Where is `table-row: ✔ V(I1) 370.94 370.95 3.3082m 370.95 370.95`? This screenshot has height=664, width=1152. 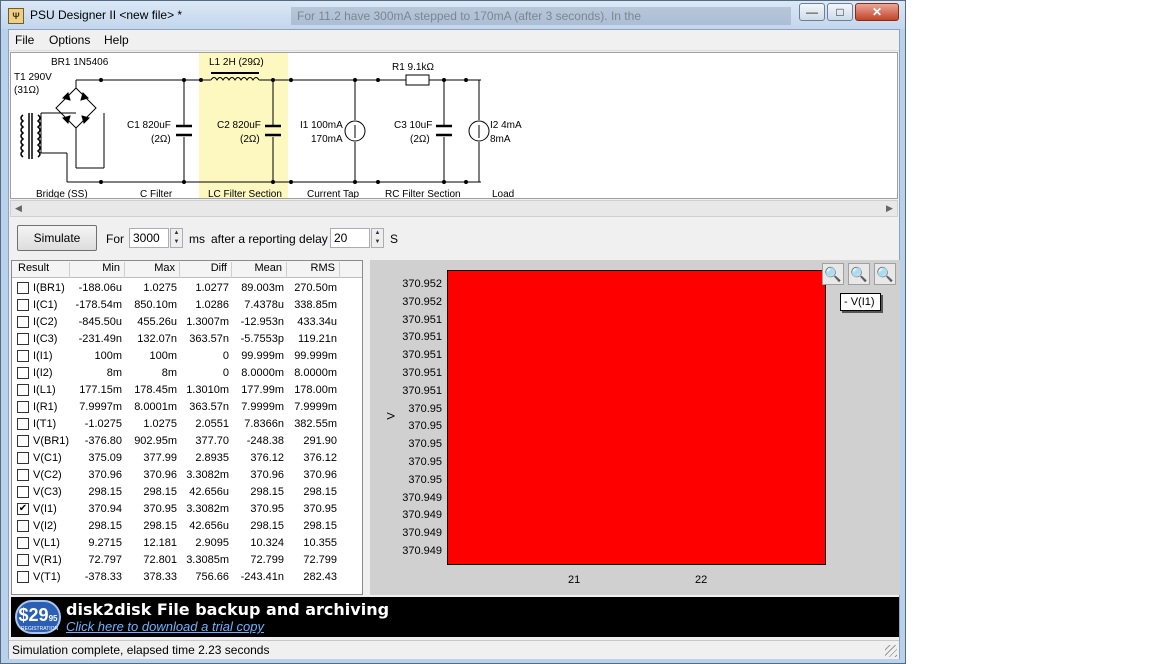
table-row: ✔ V(I1) 370.94 370.95 3.3082m 370.95 370.95 is located at coordinates (187, 509).